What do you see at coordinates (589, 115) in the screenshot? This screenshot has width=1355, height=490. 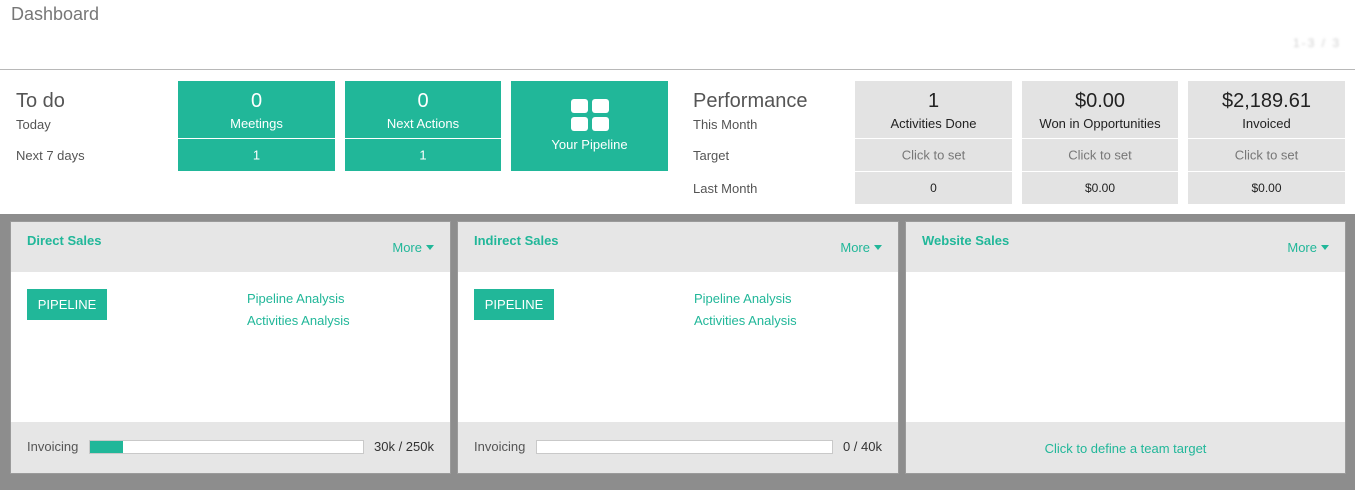 I see `grid-icon` at bounding box center [589, 115].